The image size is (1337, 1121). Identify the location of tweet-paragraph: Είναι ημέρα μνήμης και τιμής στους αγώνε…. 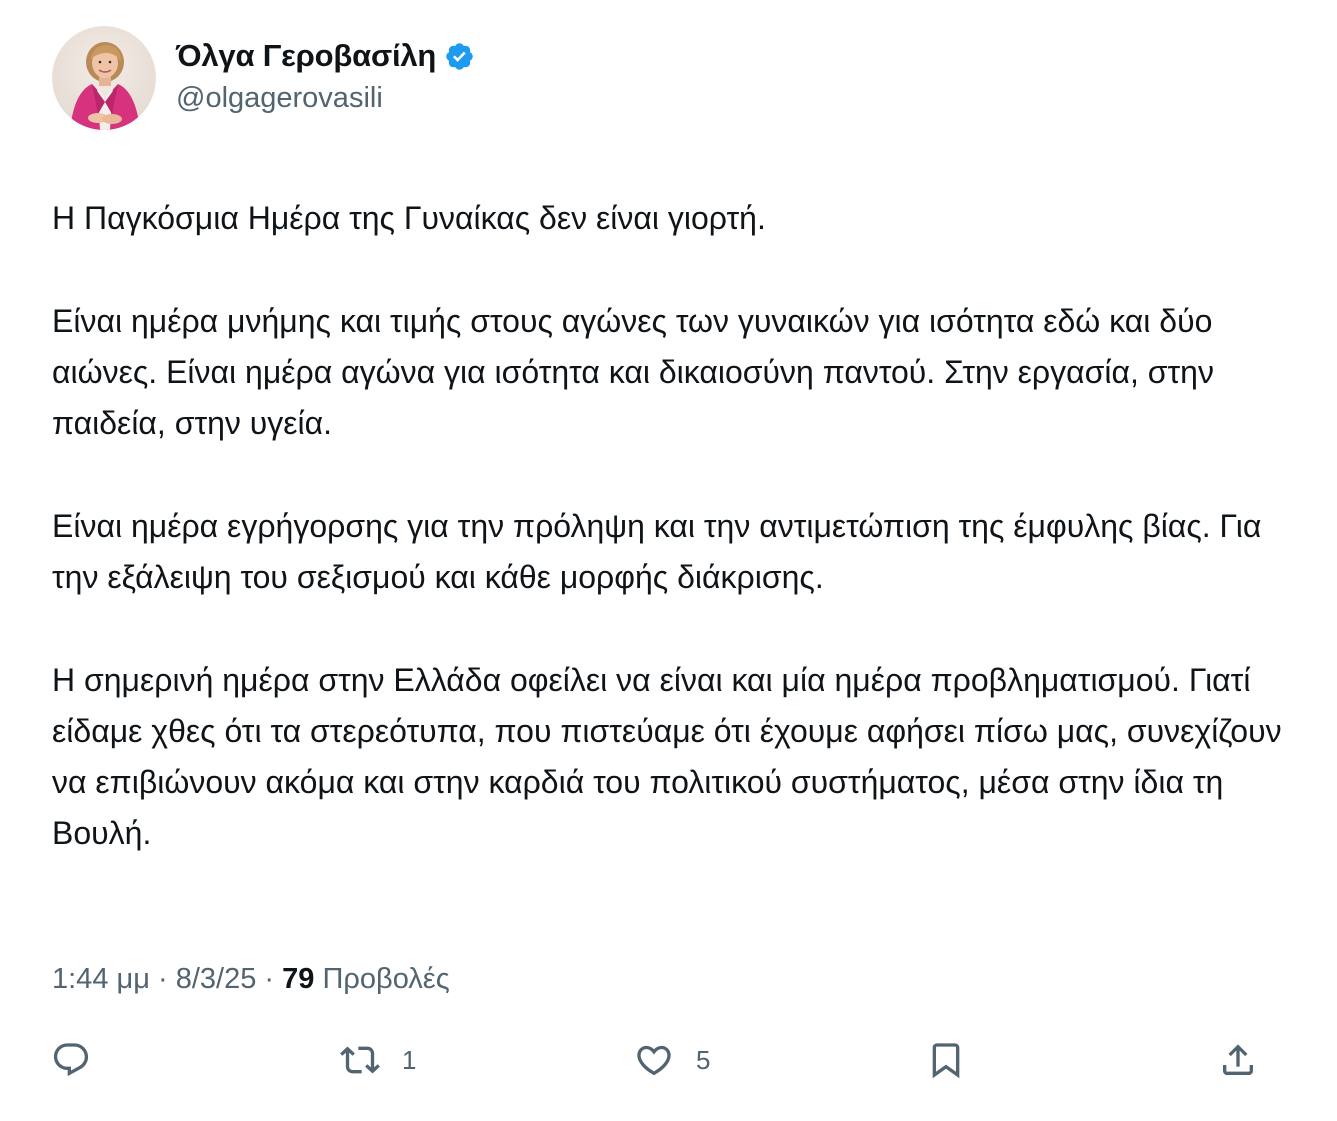
(633, 372).